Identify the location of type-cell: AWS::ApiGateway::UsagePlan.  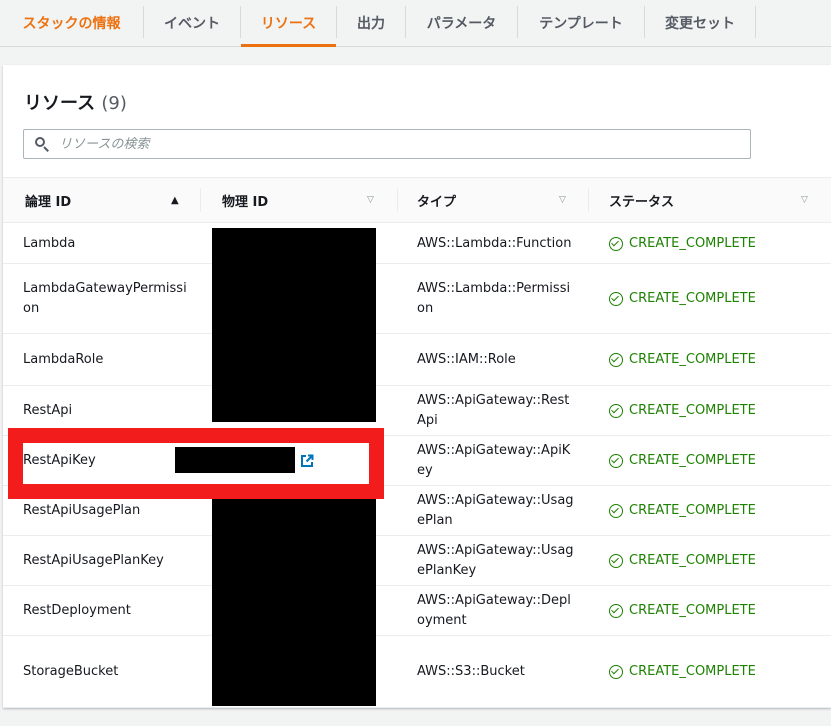
(495, 510).